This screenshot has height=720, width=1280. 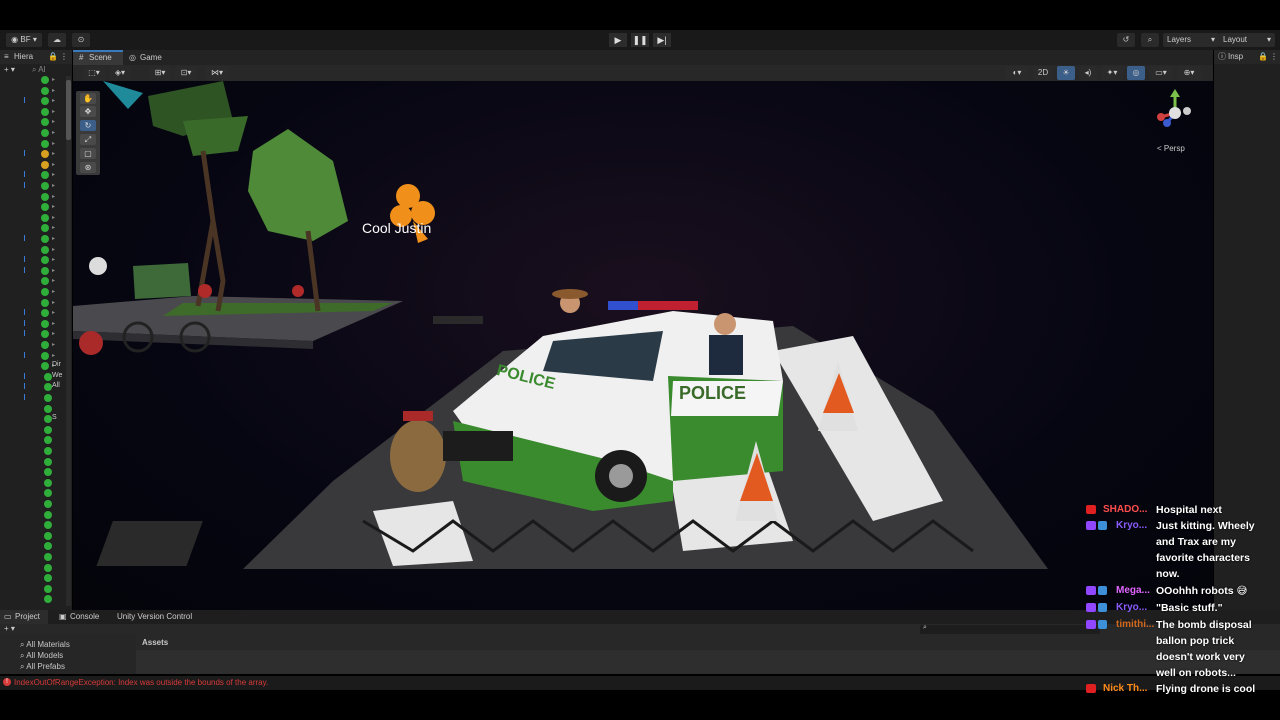 I want to click on audio-icon: ◂), so click(x=1088, y=73).